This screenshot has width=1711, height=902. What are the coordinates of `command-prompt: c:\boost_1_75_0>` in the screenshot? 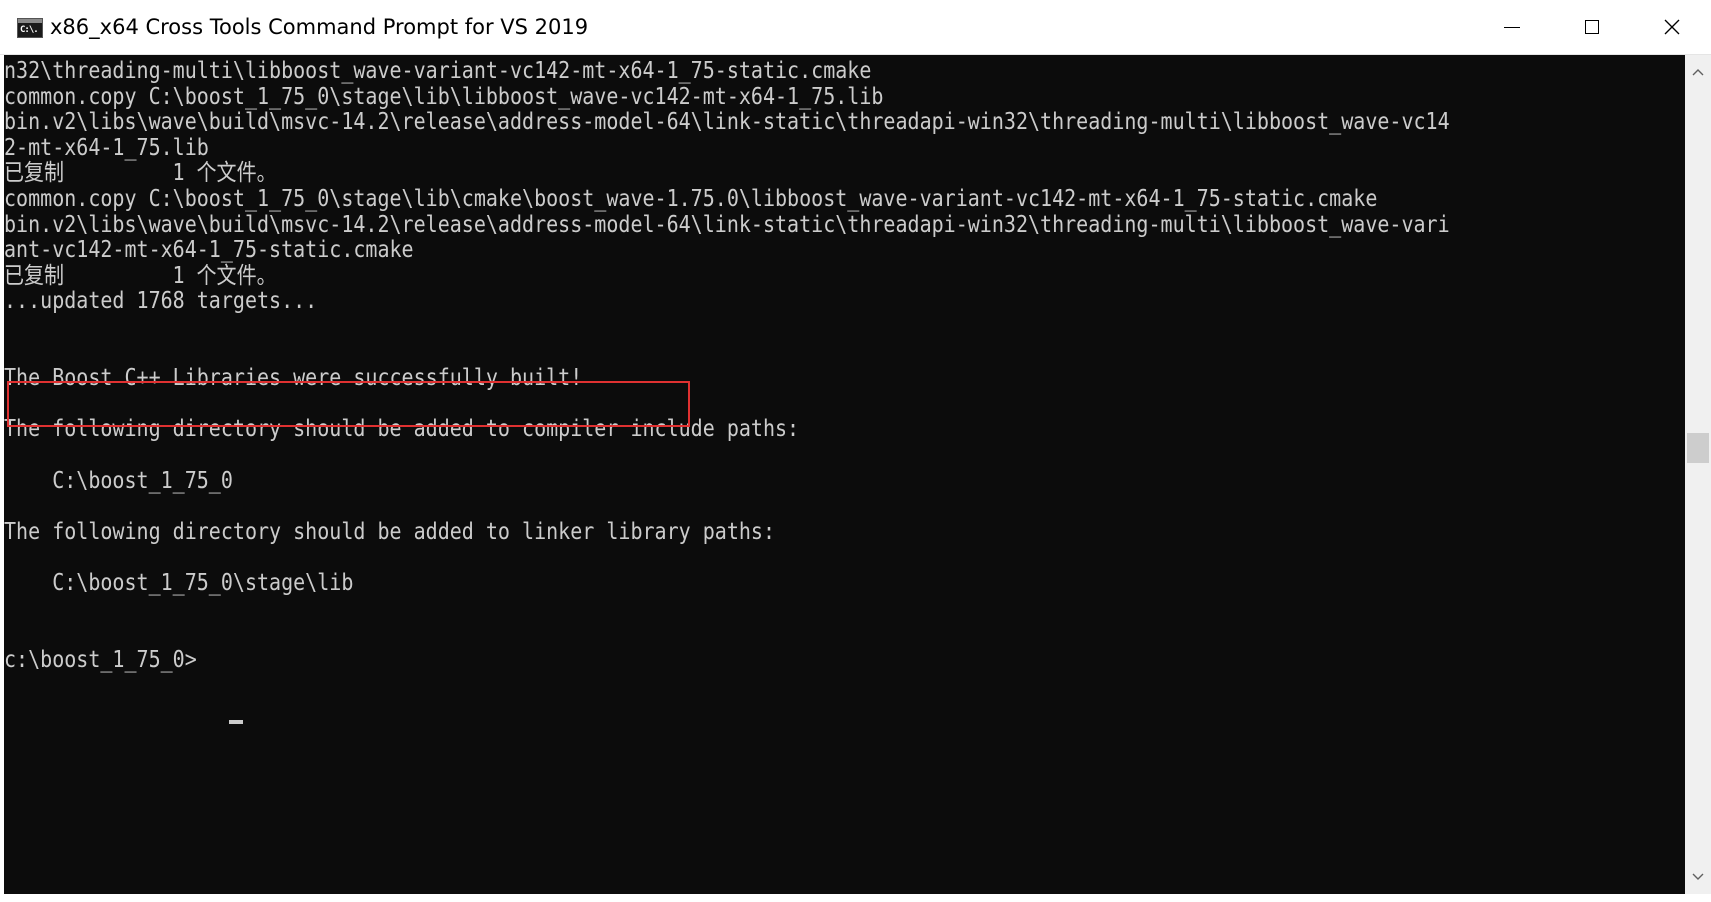 It's located at (100, 659).